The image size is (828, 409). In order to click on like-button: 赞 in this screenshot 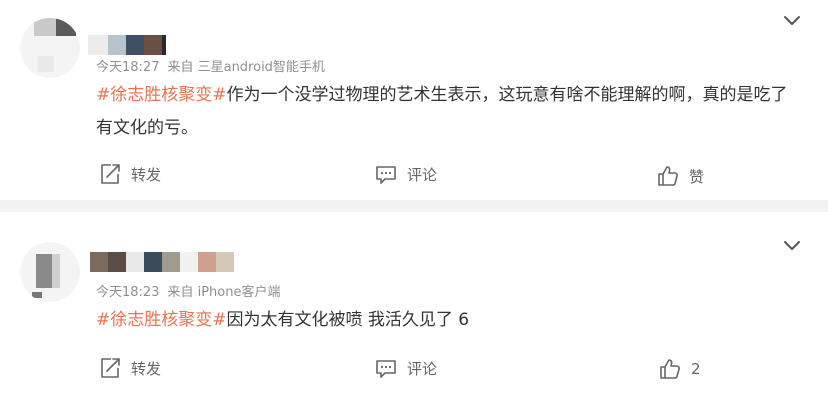, I will do `click(679, 176)`.